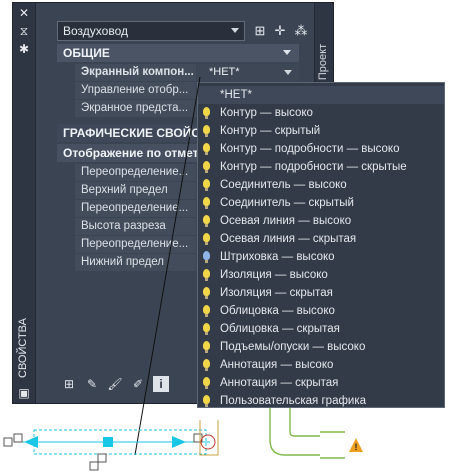 The image size is (454, 473). I want to click on palette-left-strip: ✕ ⧖ ✱ СВОЙСТВА ▣, so click(24, 203).